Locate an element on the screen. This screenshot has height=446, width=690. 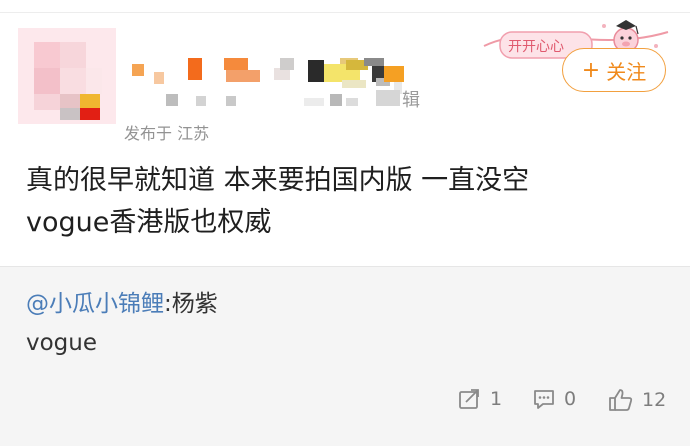
share-count: 1 is located at coordinates (496, 399).